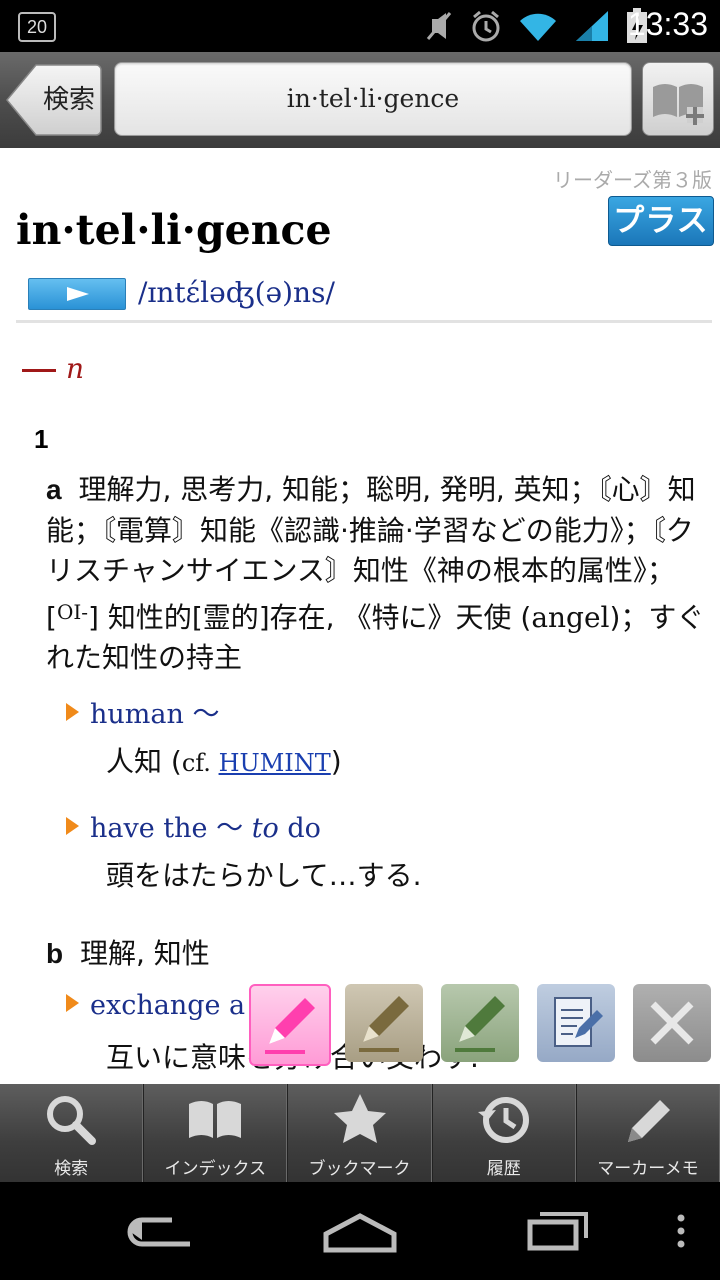  What do you see at coordinates (215, 1169) in the screenshot?
I see `tab-label: インデックス` at bounding box center [215, 1169].